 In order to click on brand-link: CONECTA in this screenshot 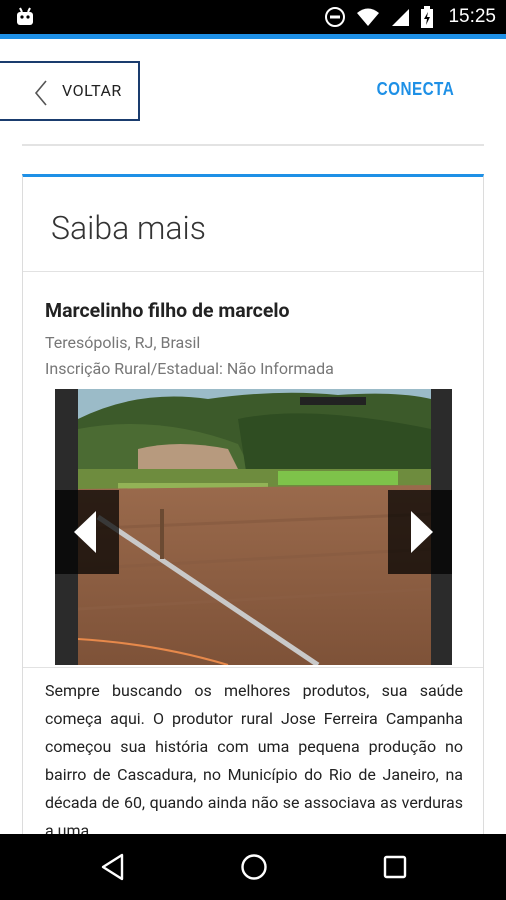, I will do `click(415, 89)`.